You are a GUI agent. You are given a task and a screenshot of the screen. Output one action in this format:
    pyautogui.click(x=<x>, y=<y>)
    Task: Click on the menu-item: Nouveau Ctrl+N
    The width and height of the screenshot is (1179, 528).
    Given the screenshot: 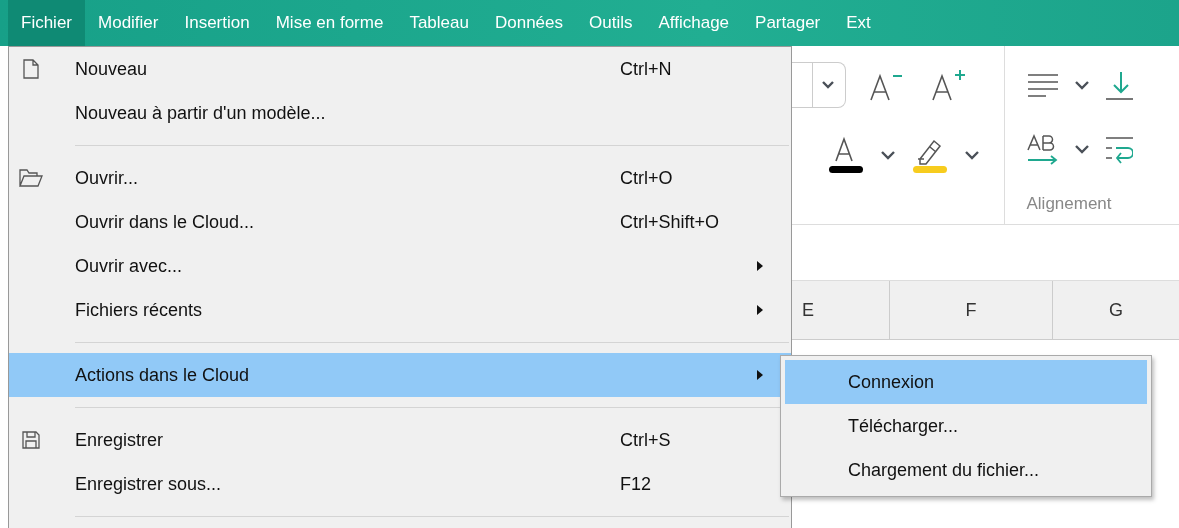 What is the action you would take?
    pyautogui.click(x=400, y=69)
    